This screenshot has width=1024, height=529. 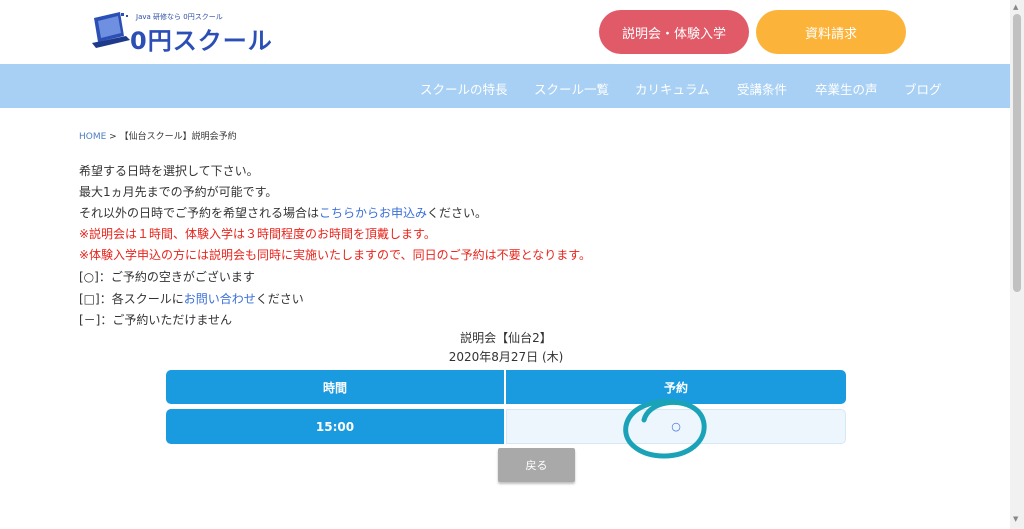 I want to click on legend-inquiry-pre: [□]：各スクールに, so click(x=131, y=299).